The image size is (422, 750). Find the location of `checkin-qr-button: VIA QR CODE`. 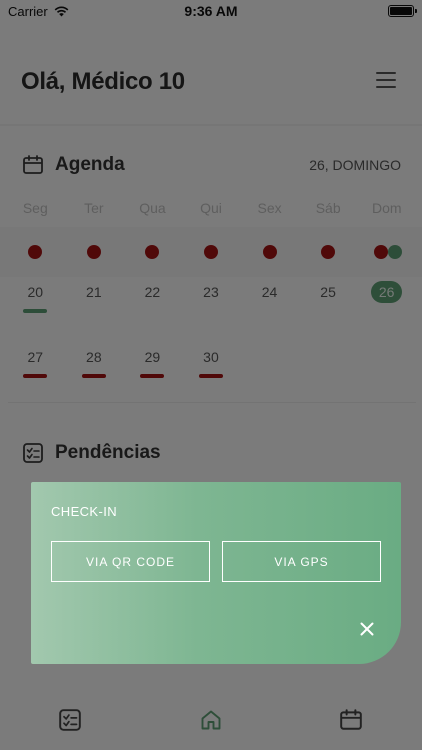

checkin-qr-button: VIA QR CODE is located at coordinates (130, 561).